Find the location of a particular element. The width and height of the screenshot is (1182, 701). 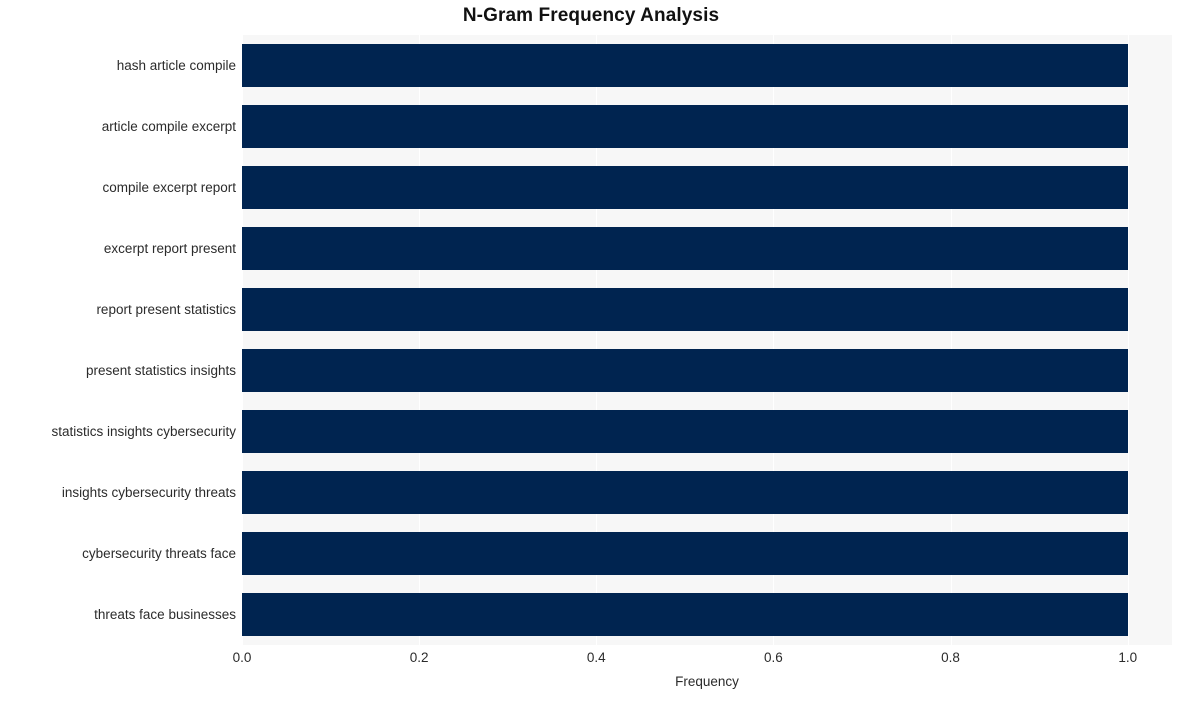

x-axis-tick-label: 0.4 is located at coordinates (596, 657).